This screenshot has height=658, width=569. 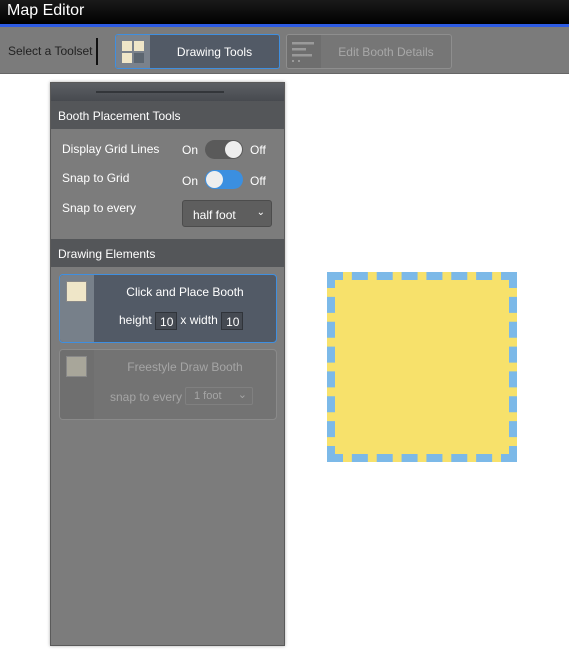 I want to click on edit-booth-details-button: Edit Booth Details, so click(x=369, y=51).